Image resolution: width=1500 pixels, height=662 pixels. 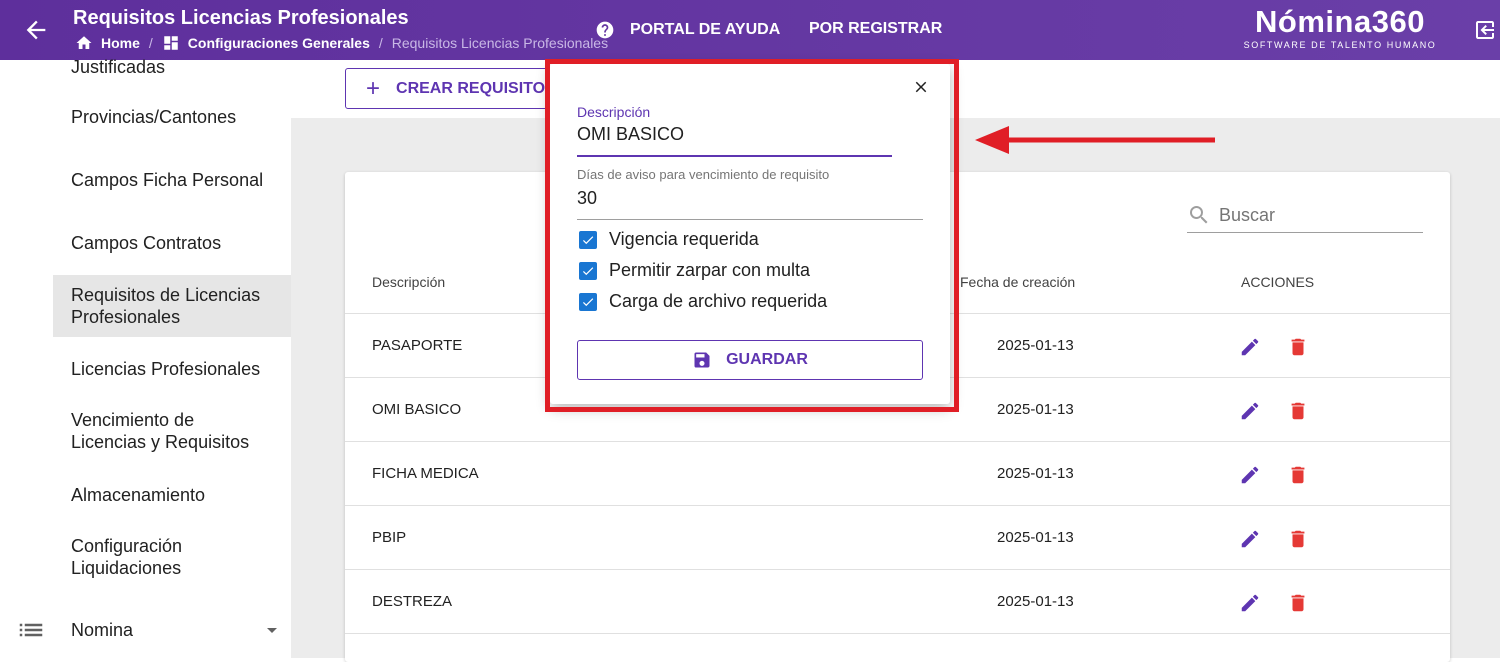 I want to click on sidebar-item-campos-ficha: Campos Ficha Personal, so click(x=172, y=180).